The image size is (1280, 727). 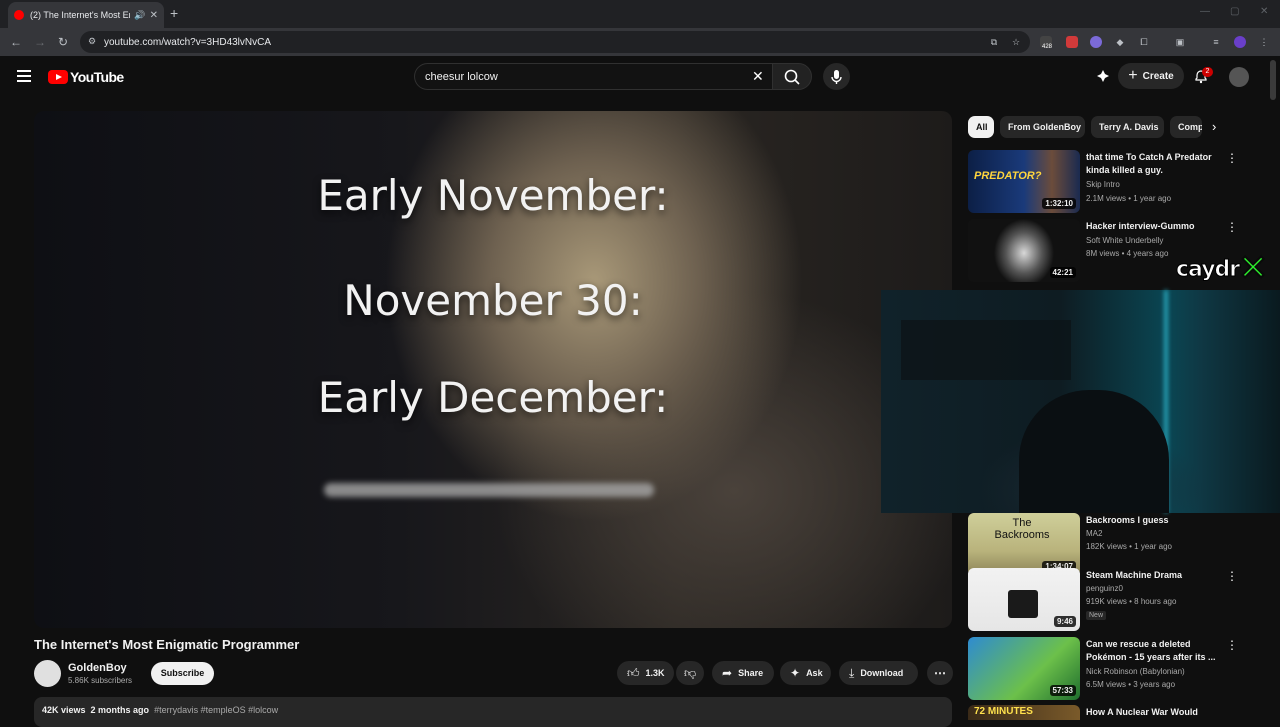 What do you see at coordinates (19, 15) in the screenshot?
I see `youtube-favicon-icon` at bounding box center [19, 15].